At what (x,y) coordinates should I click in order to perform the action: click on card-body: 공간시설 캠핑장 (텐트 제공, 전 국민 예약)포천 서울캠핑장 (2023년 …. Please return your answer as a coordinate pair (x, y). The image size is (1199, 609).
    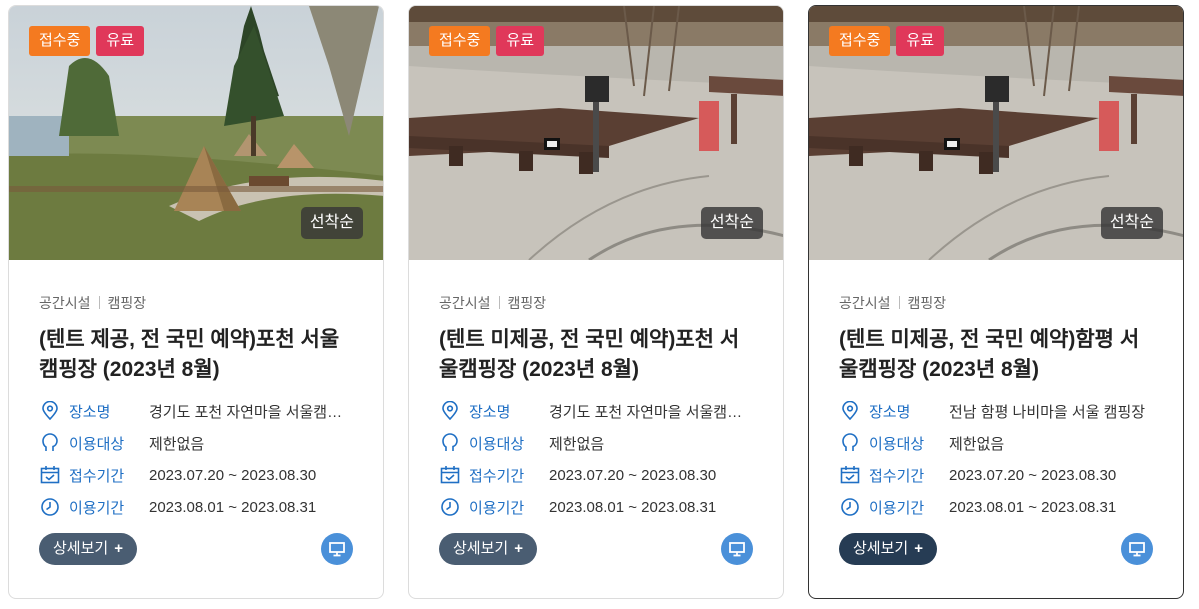
    Looking at the image, I should click on (196, 391).